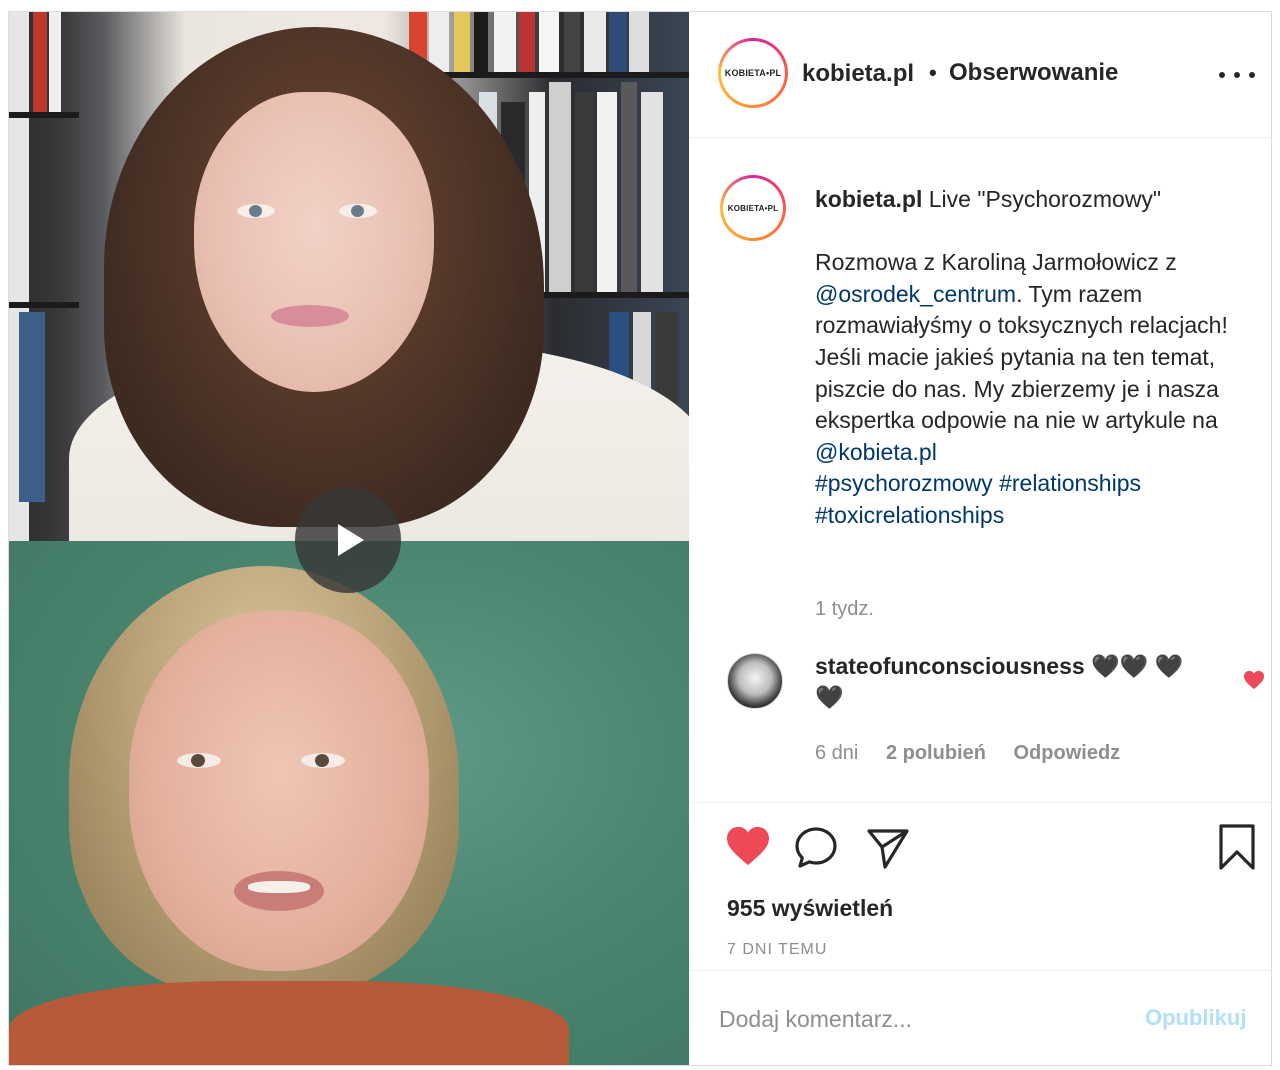 The width and height of the screenshot is (1280, 1070). What do you see at coordinates (1222, 75) in the screenshot?
I see `more-horizontal-icon` at bounding box center [1222, 75].